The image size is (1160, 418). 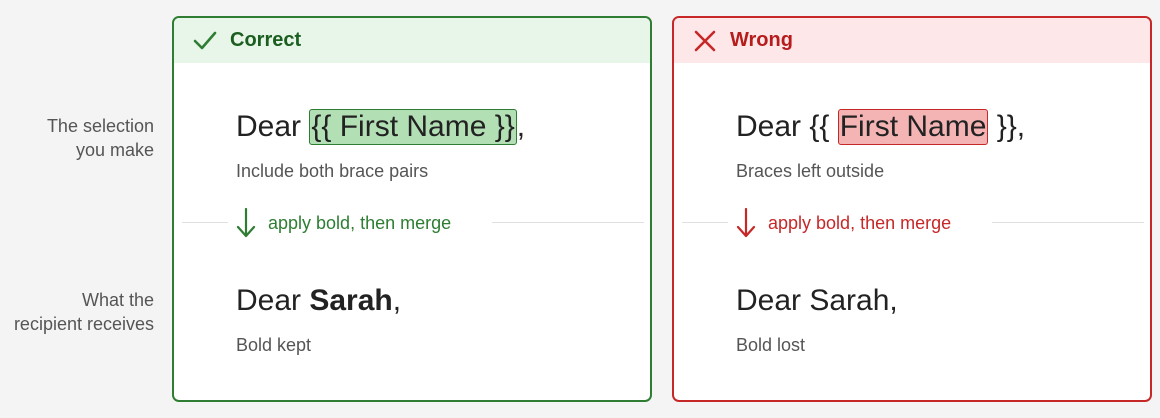 I want to click on wrong-title: Wrong, so click(x=761, y=40).